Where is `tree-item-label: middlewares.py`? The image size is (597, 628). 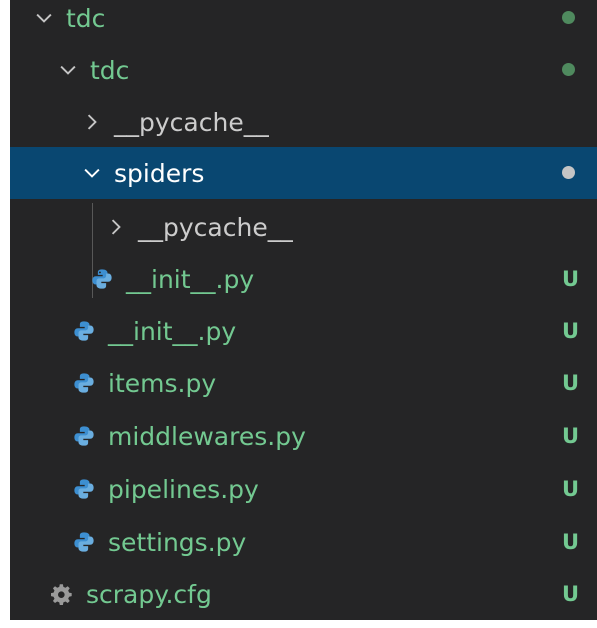
tree-item-label: middlewares.py is located at coordinates (207, 436).